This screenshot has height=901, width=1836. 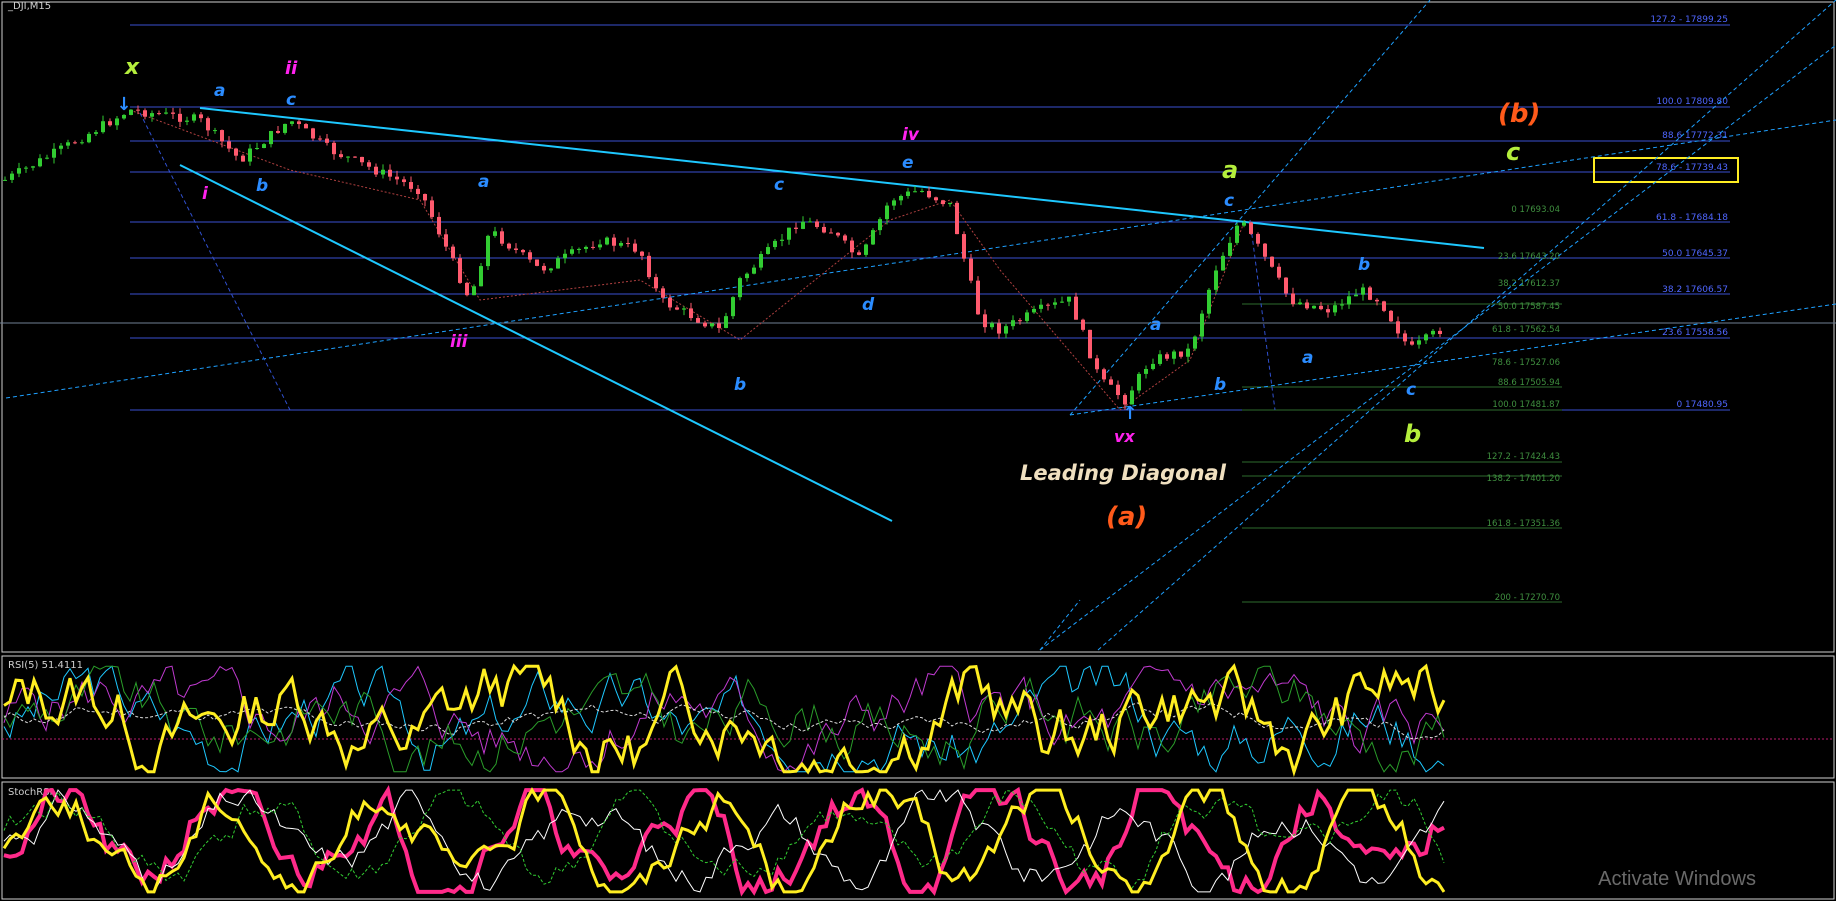 I want to click on symbol-label: _DJI,M15, so click(x=29, y=6).